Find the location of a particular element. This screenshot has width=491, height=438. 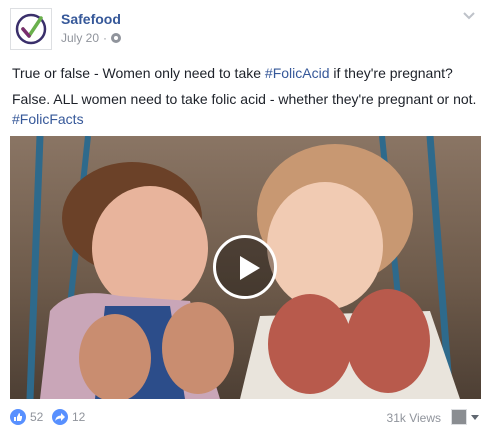

page-avatar is located at coordinates (31, 29).